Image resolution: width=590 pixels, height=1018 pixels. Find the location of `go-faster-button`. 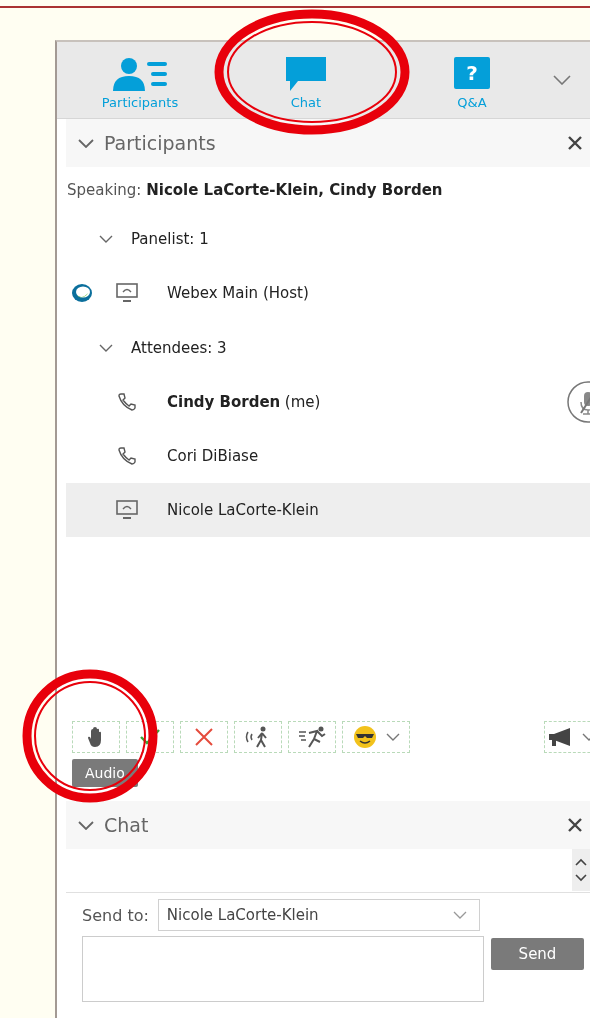

go-faster-button is located at coordinates (312, 737).